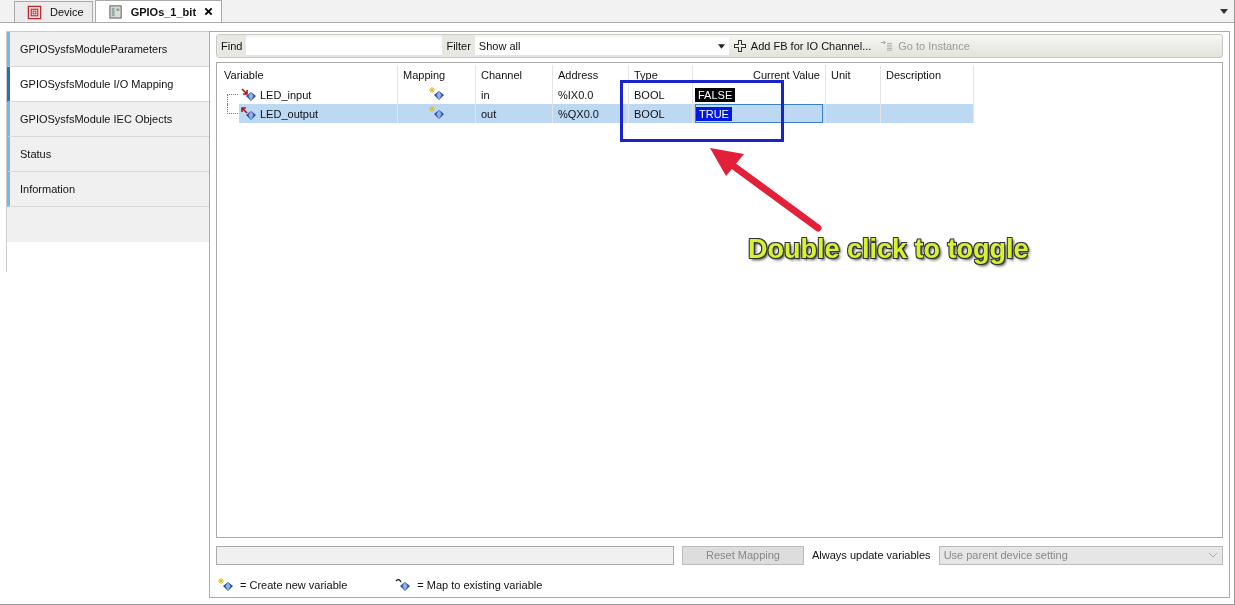  What do you see at coordinates (927, 75) in the screenshot?
I see `column-header: Description` at bounding box center [927, 75].